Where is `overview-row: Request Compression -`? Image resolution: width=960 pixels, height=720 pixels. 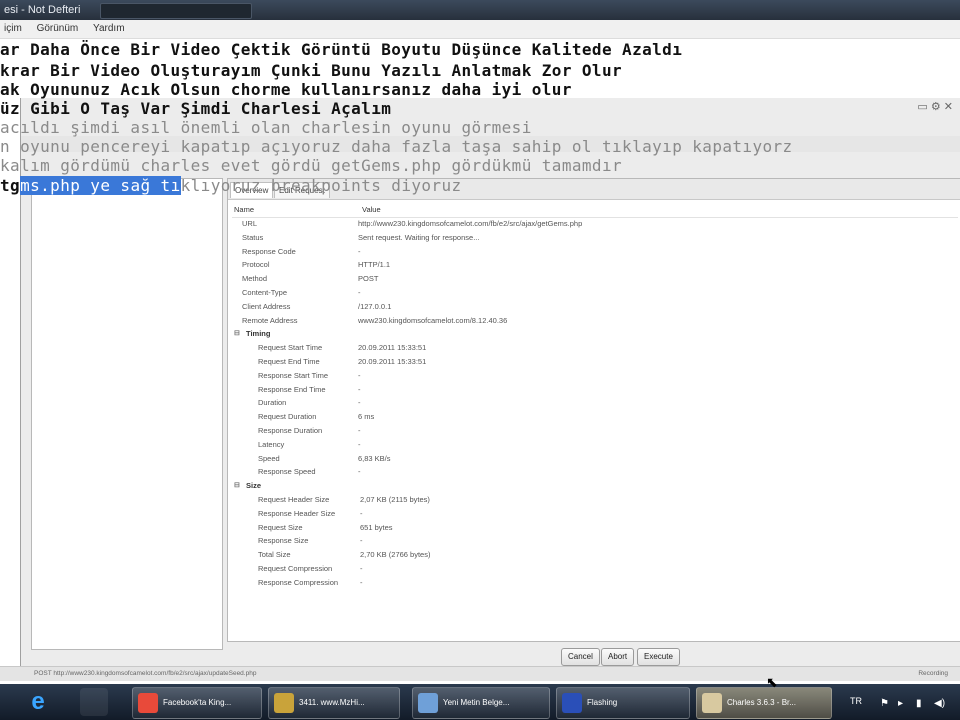 overview-row: Request Compression - is located at coordinates (591, 570).